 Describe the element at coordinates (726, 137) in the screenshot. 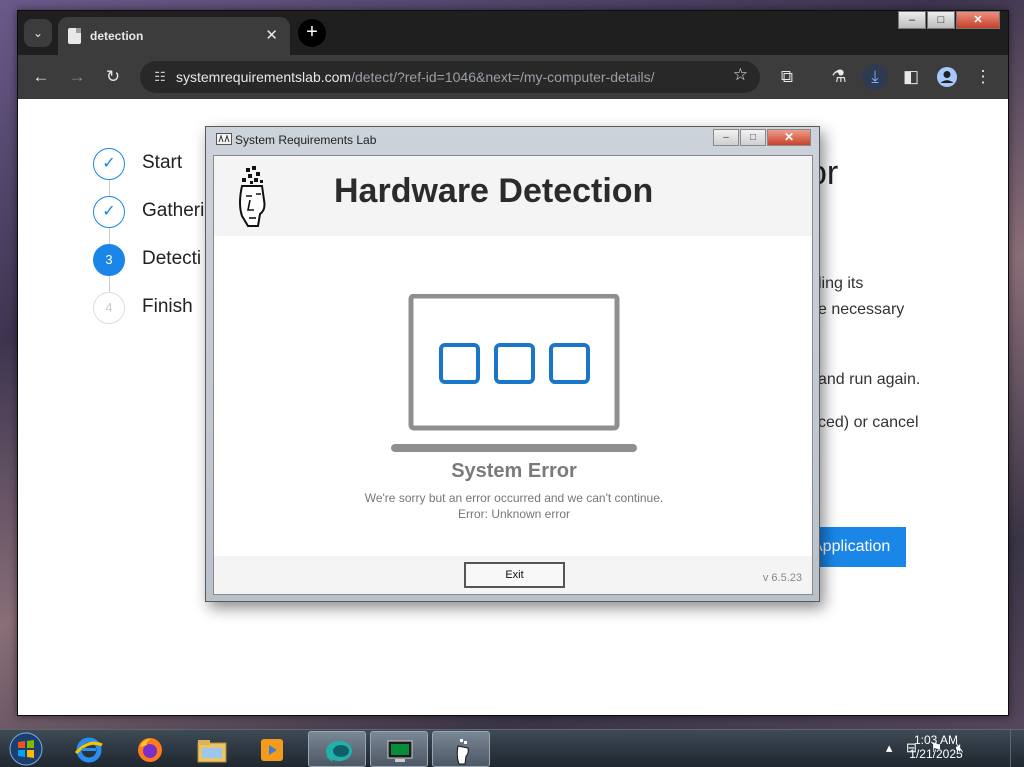

I see `dialog-minimize-button: –` at that location.